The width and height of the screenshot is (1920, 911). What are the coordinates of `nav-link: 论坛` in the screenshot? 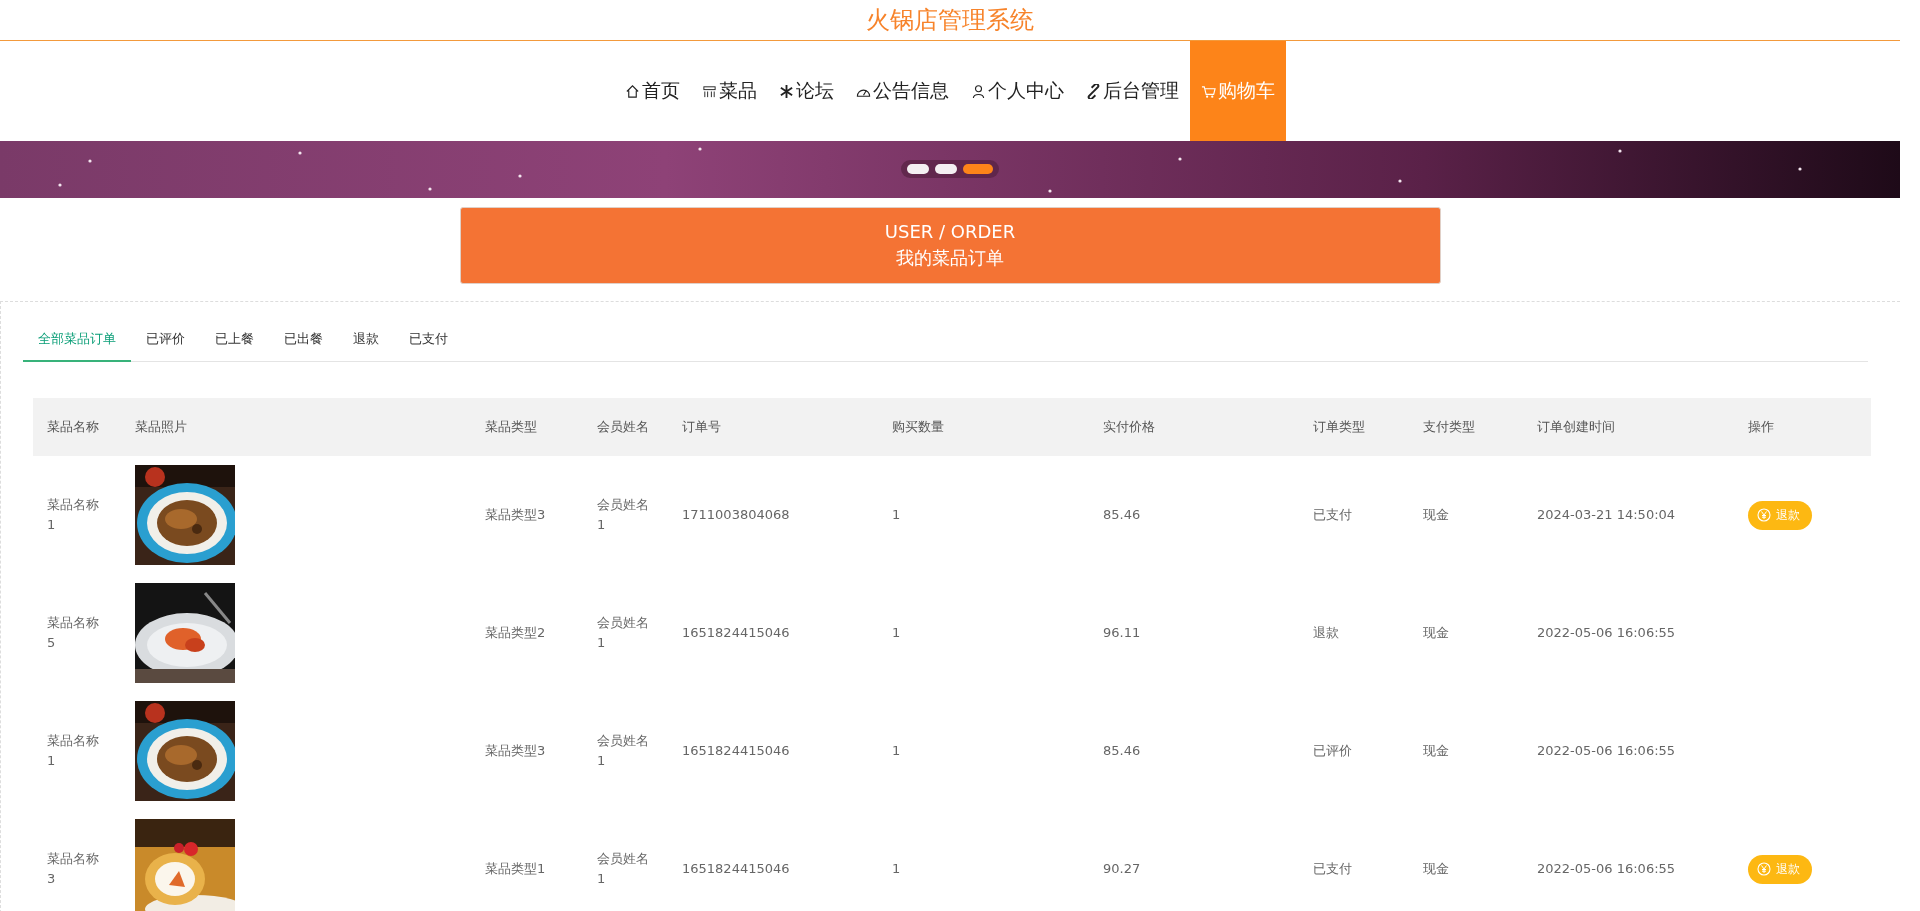 It's located at (806, 91).